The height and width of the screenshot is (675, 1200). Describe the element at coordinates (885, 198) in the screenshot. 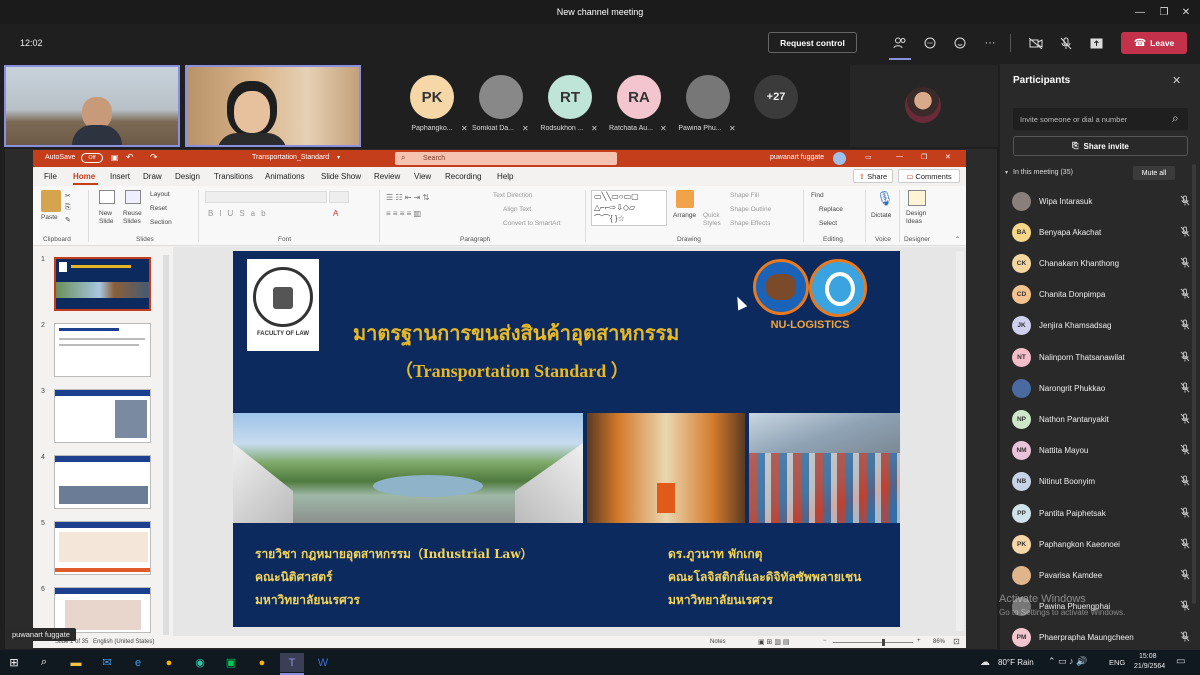

I see `microphone-icon: 🎙` at that location.